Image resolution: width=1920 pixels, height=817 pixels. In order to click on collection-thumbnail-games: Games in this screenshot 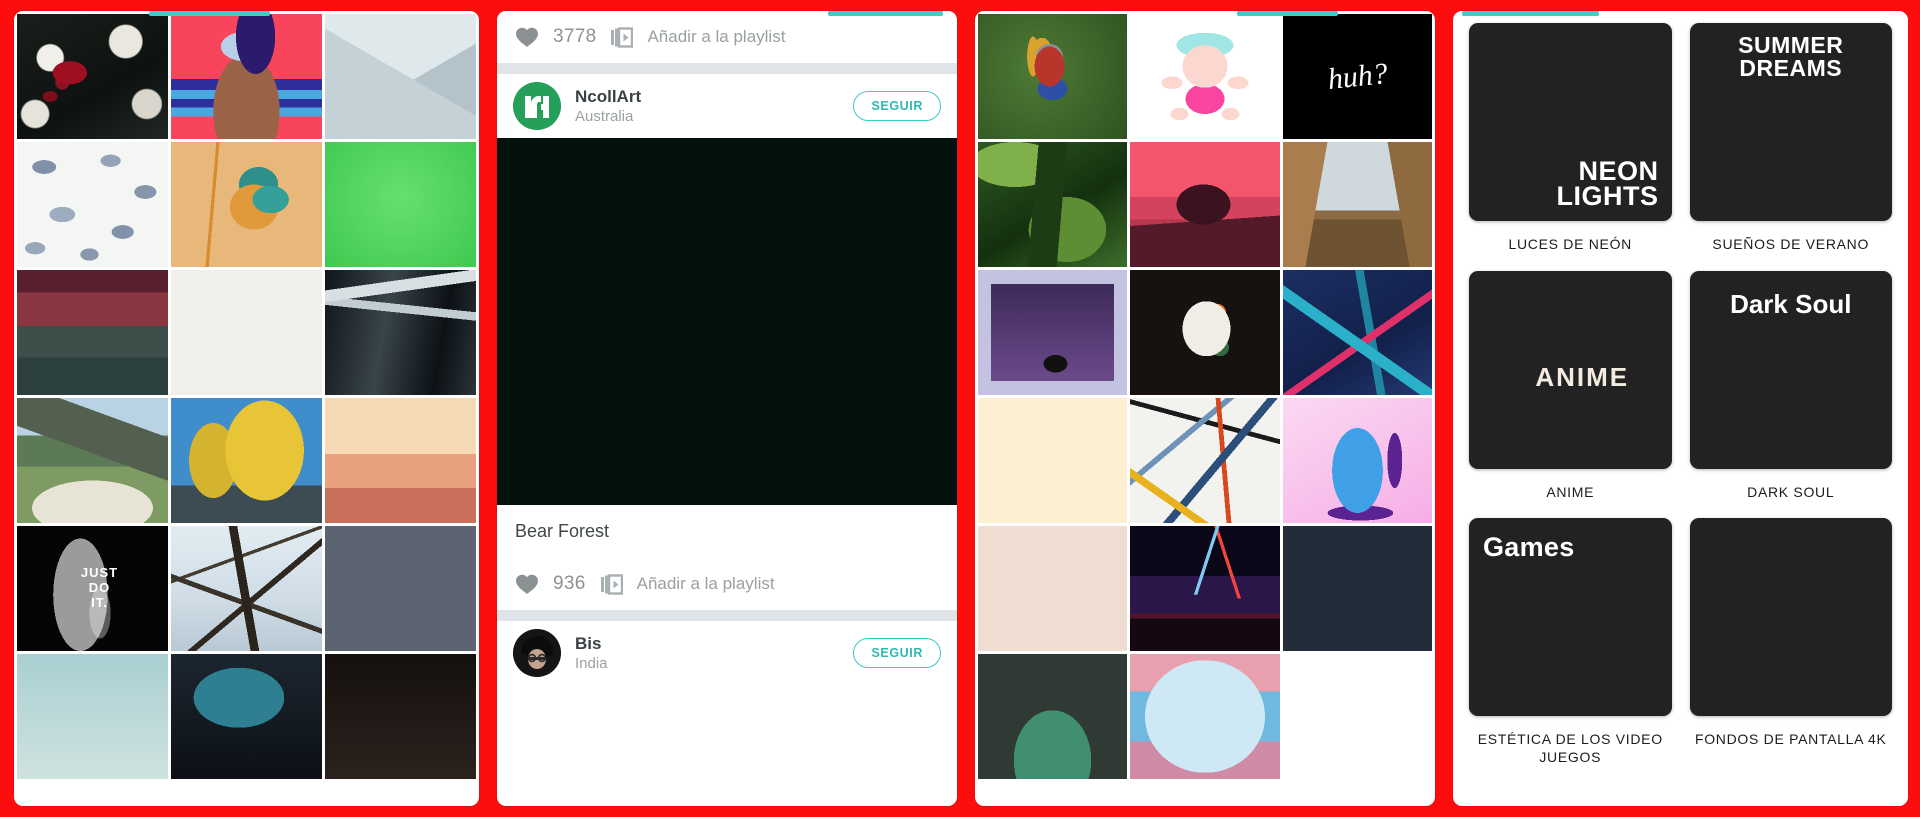, I will do `click(1570, 617)`.